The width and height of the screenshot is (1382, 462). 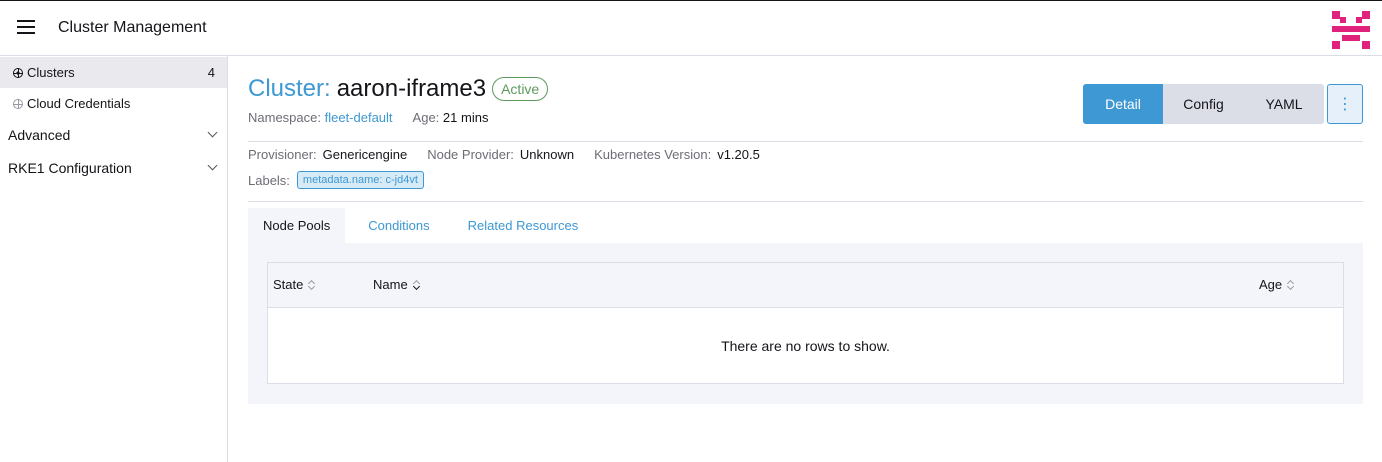 What do you see at coordinates (284, 117) in the screenshot?
I see `namespace-label: Namespace:` at bounding box center [284, 117].